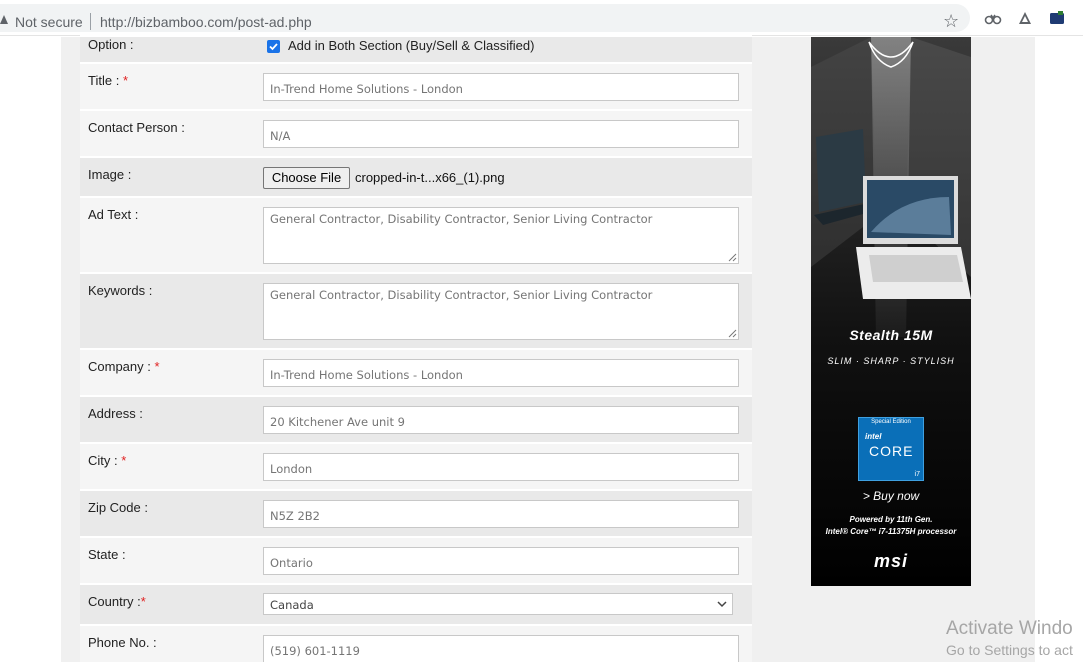 This screenshot has height=662, width=1083. What do you see at coordinates (122, 642) in the screenshot?
I see `phone-label: Phone No. :` at bounding box center [122, 642].